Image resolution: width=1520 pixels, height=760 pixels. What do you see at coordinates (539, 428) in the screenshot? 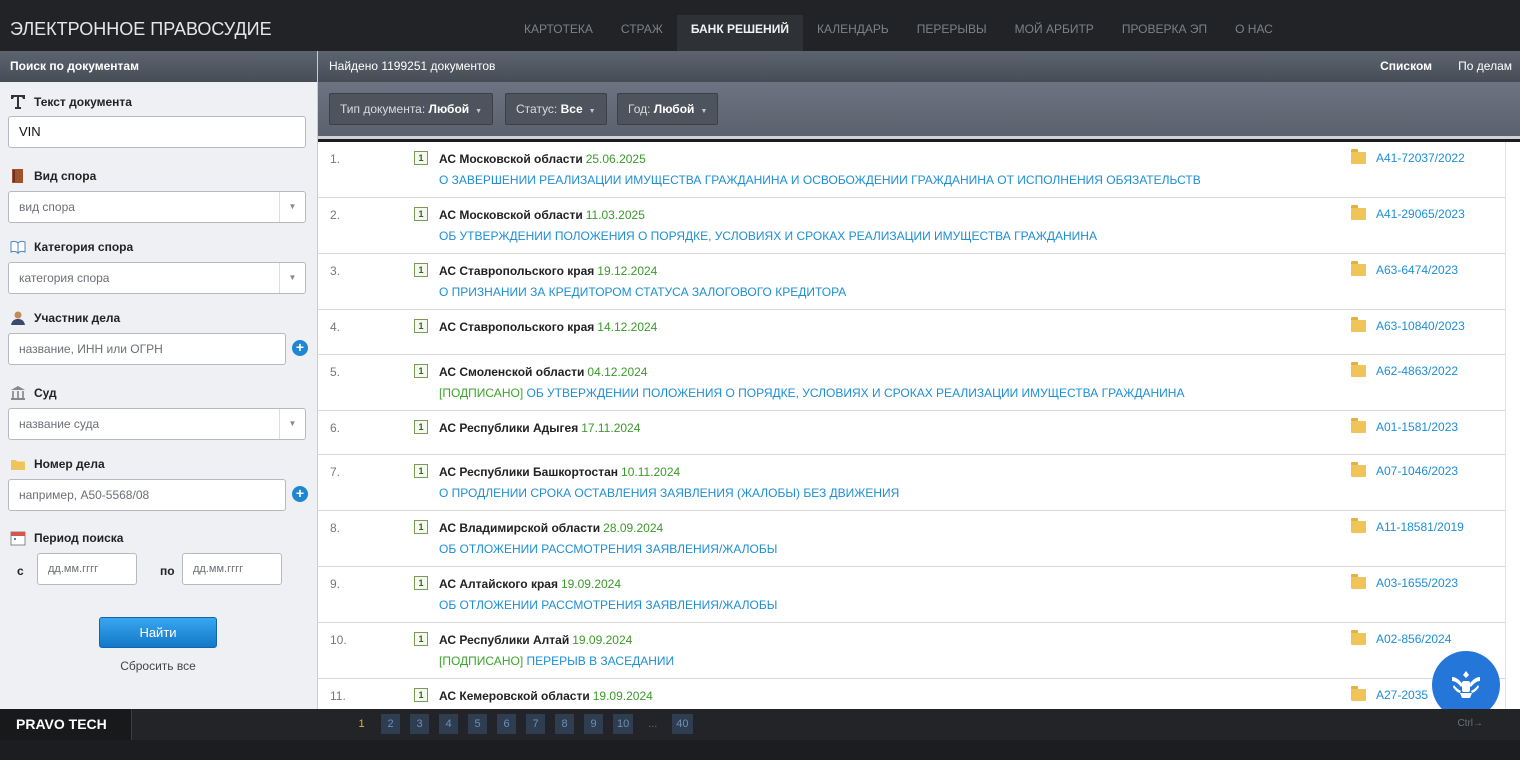
I see `result-court: АС Республики Адыгея 17.11.2024` at bounding box center [539, 428].